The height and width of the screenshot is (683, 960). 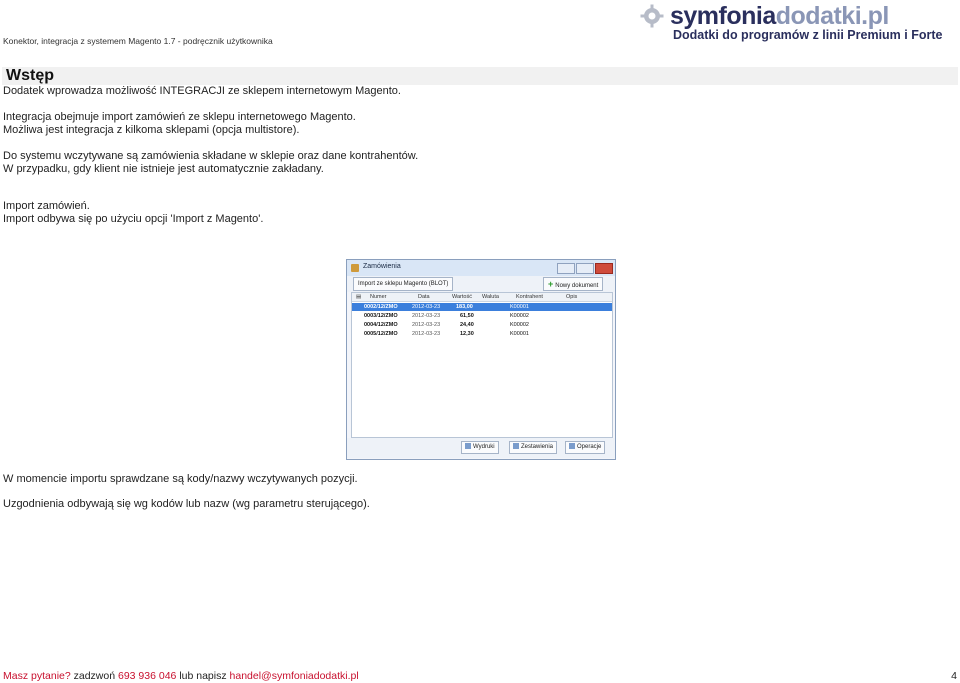 I want to click on maximize-icon, so click(x=585, y=268).